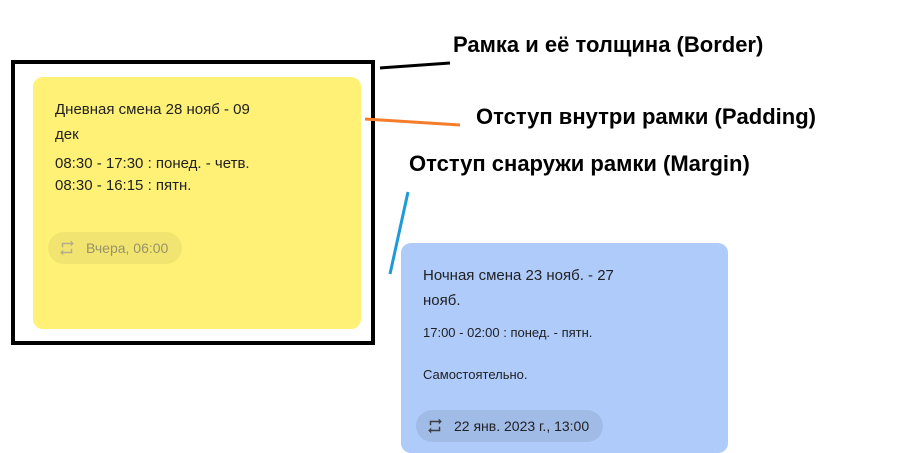  Describe the element at coordinates (608, 44) in the screenshot. I see `border-label: Рамка и её толщина (Border)` at that location.